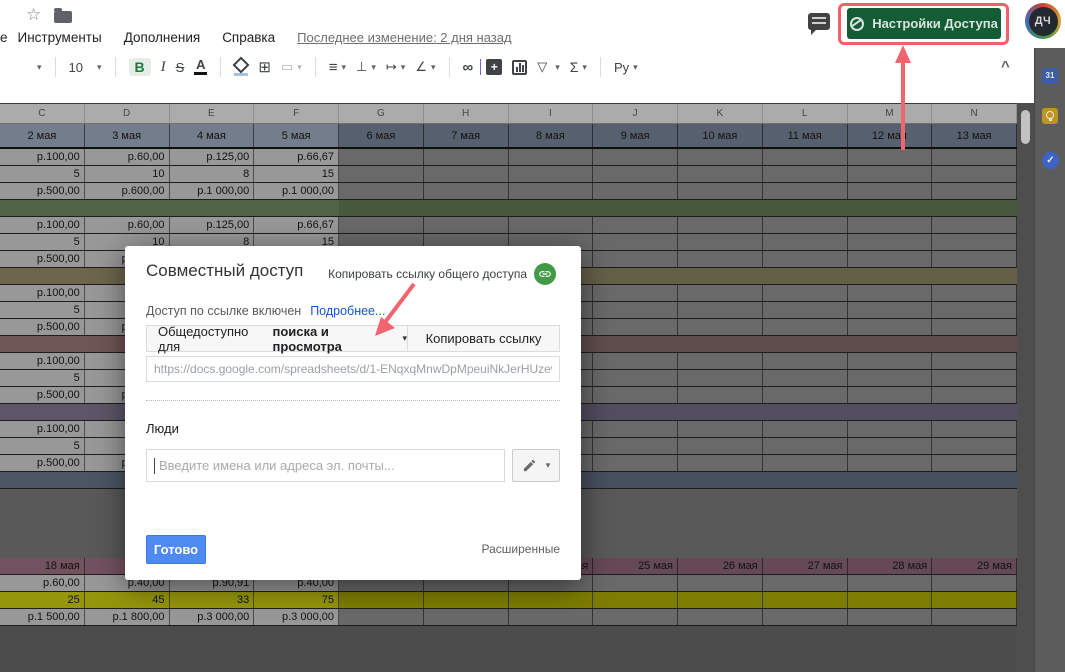  Describe the element at coordinates (264, 67) in the screenshot. I see `borders-button: ⊞` at that location.